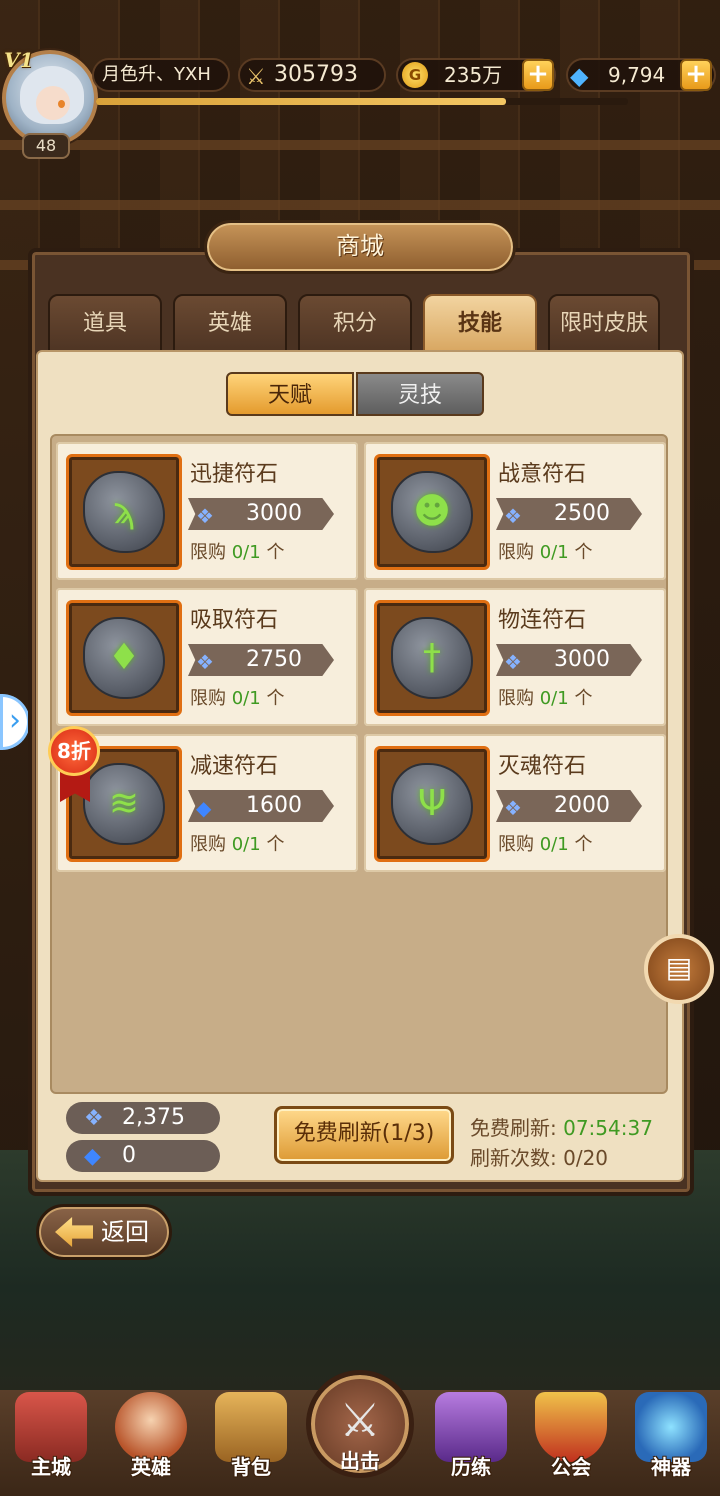  I want to click on gold-coin-icon: G, so click(415, 75).